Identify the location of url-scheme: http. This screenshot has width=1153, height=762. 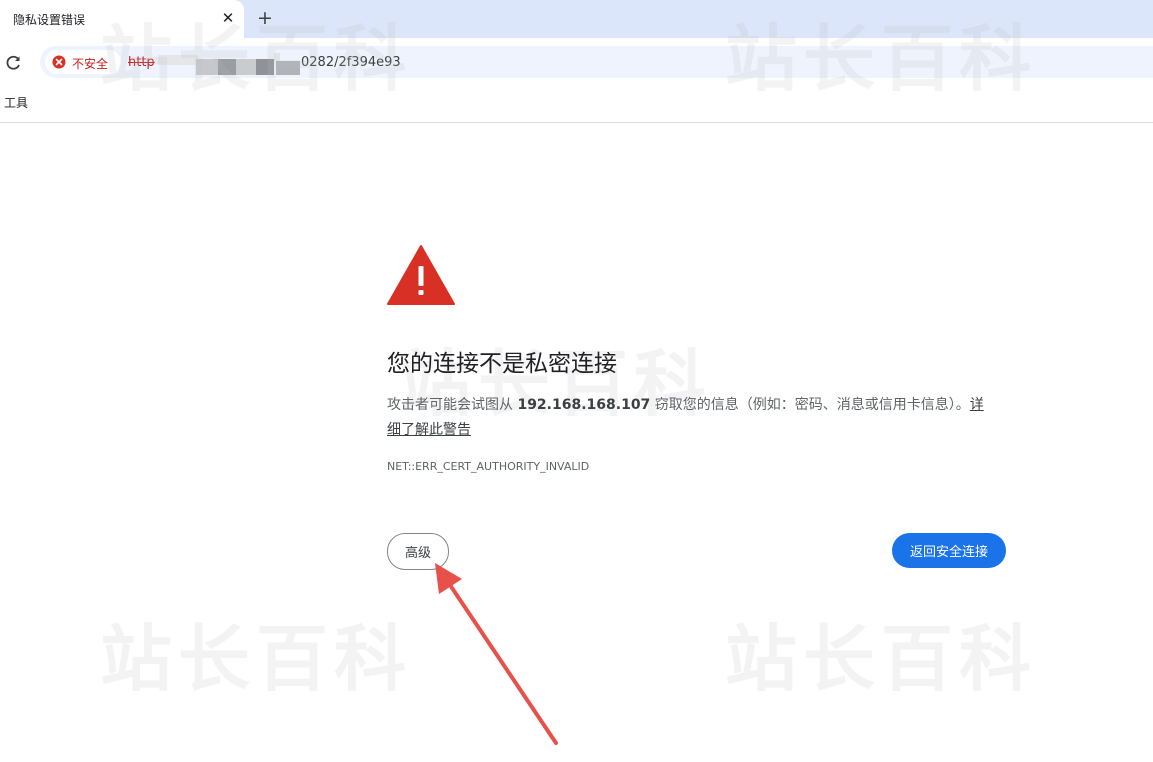
(141, 62).